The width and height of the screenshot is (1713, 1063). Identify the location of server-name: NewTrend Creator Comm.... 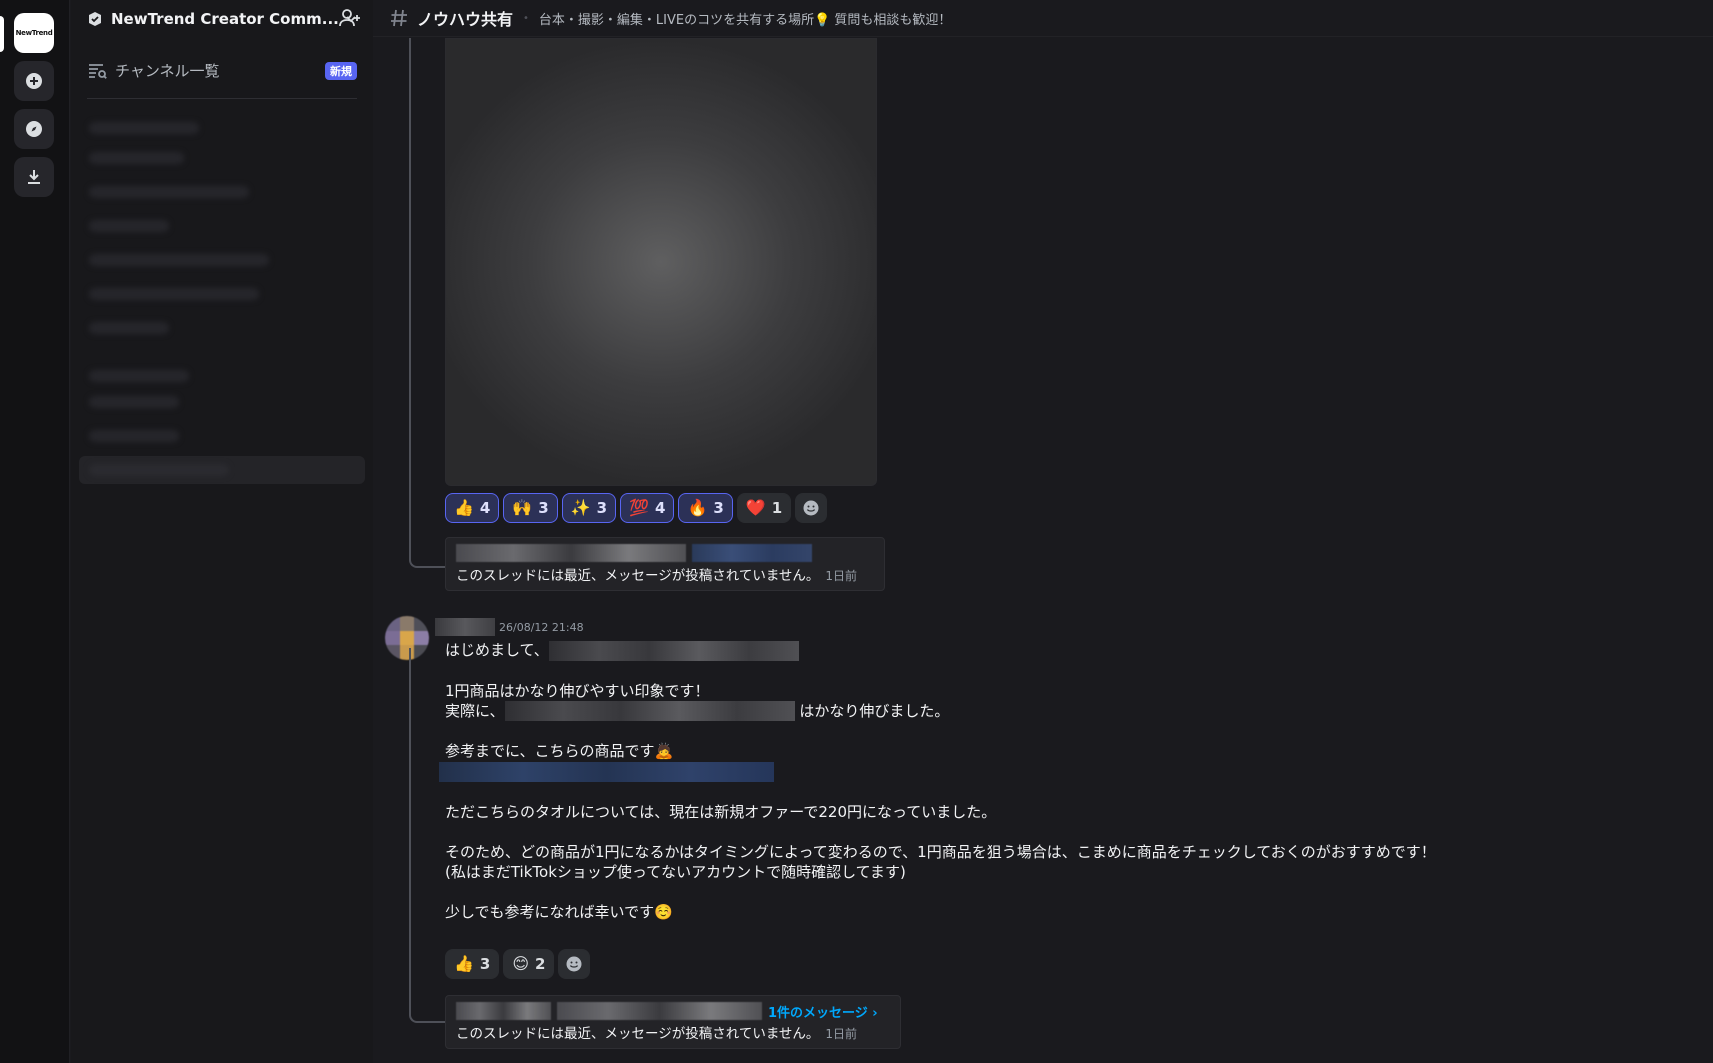
(225, 18).